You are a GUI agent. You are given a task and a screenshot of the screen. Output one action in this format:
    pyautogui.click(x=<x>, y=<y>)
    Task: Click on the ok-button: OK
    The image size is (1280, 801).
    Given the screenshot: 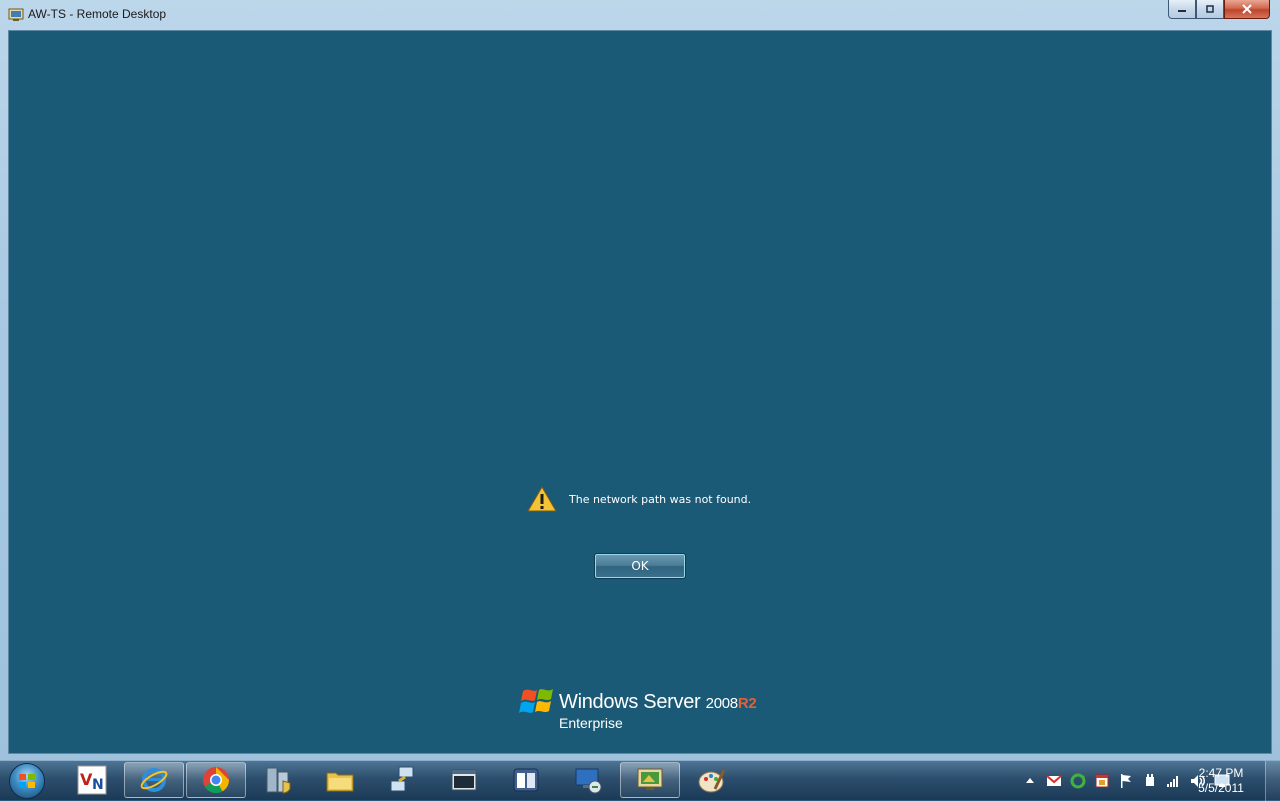 What is the action you would take?
    pyautogui.click(x=640, y=566)
    